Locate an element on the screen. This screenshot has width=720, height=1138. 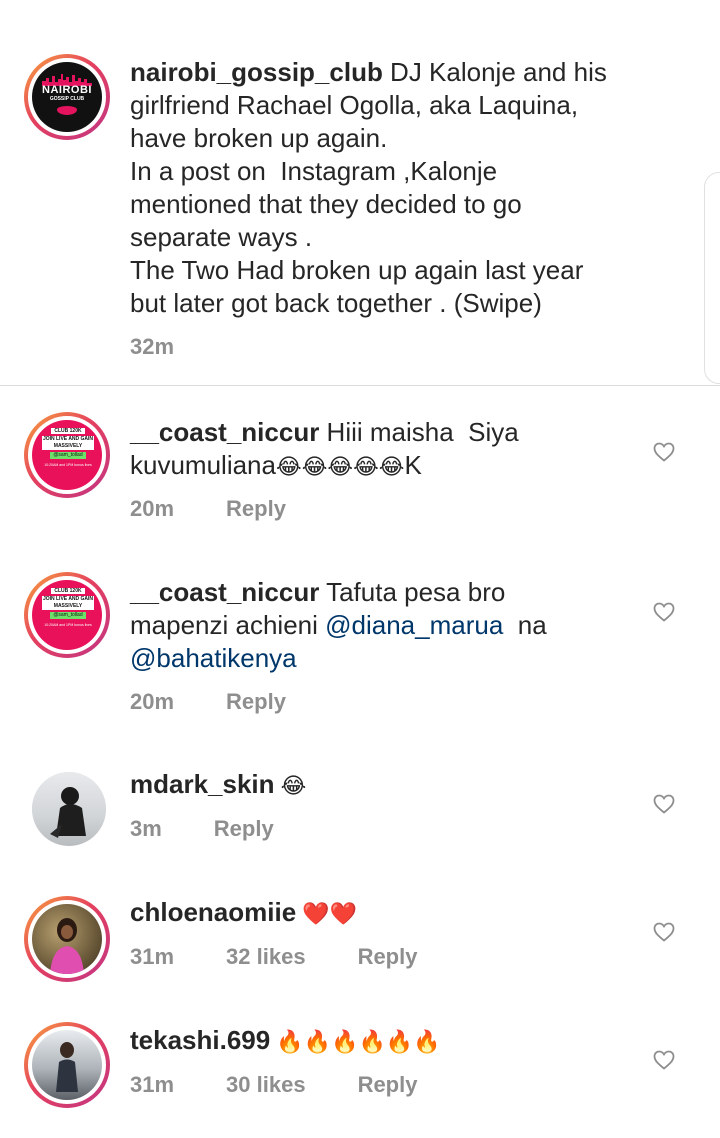
comment-username: mdark_skin is located at coordinates (202, 784).